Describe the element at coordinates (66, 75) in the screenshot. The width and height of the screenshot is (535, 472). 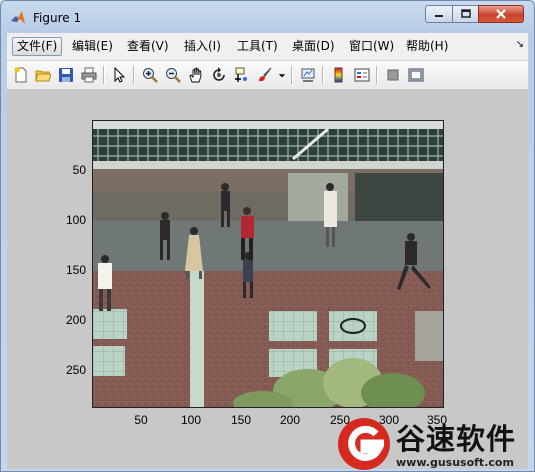
I see `save-icon` at that location.